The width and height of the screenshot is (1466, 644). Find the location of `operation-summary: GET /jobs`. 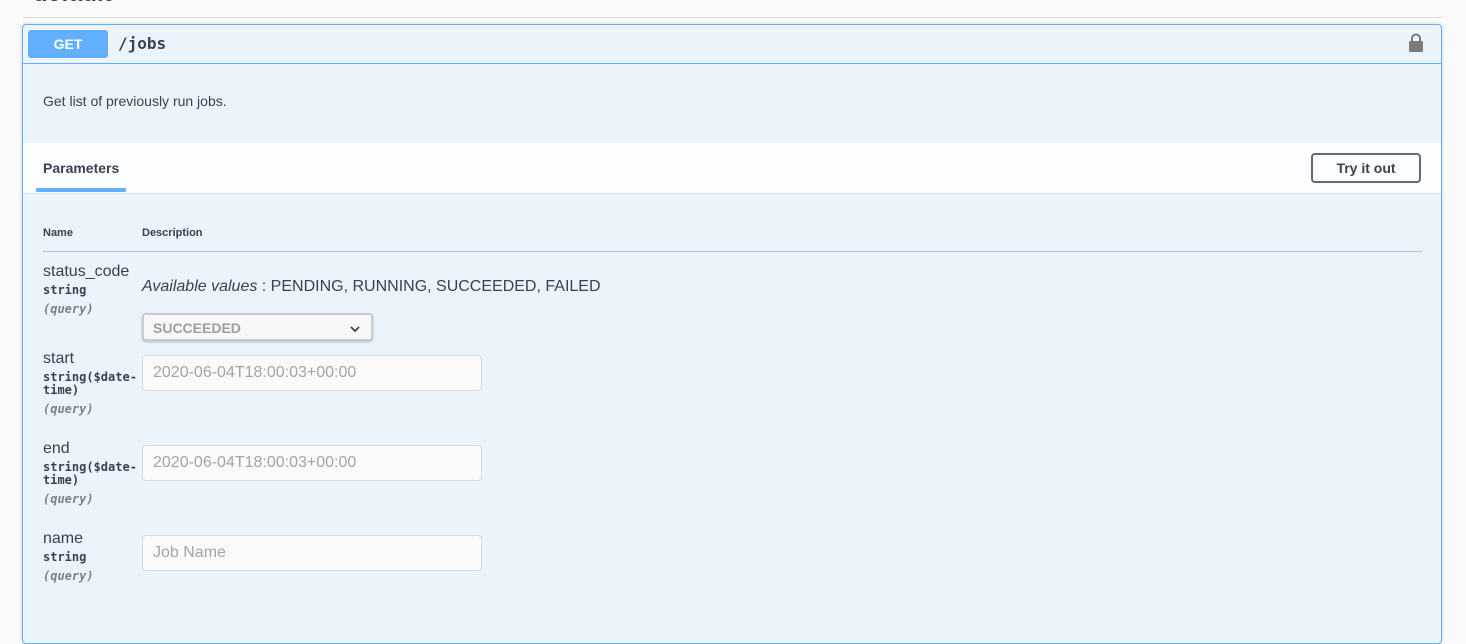

operation-summary: GET /jobs is located at coordinates (732, 44).